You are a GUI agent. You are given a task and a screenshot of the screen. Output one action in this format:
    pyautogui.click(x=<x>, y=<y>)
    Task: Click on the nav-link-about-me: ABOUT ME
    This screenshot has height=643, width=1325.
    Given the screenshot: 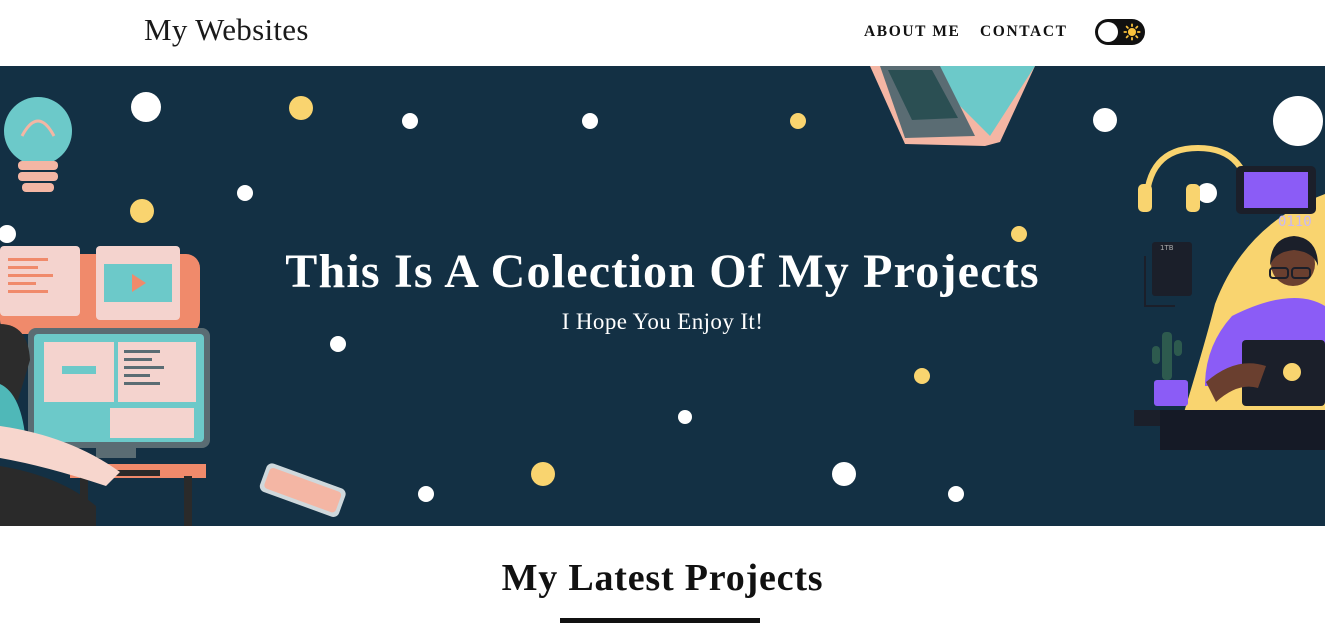 What is the action you would take?
    pyautogui.click(x=912, y=32)
    